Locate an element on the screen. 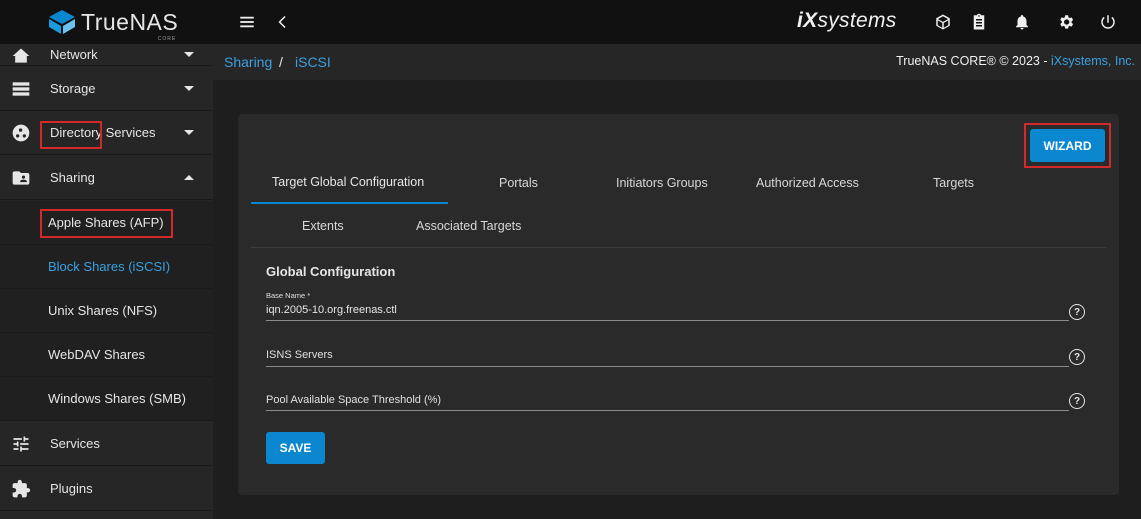 Image resolution: width=1141 pixels, height=519 pixels. sidebar-item-storage: Storage is located at coordinates (106, 89).